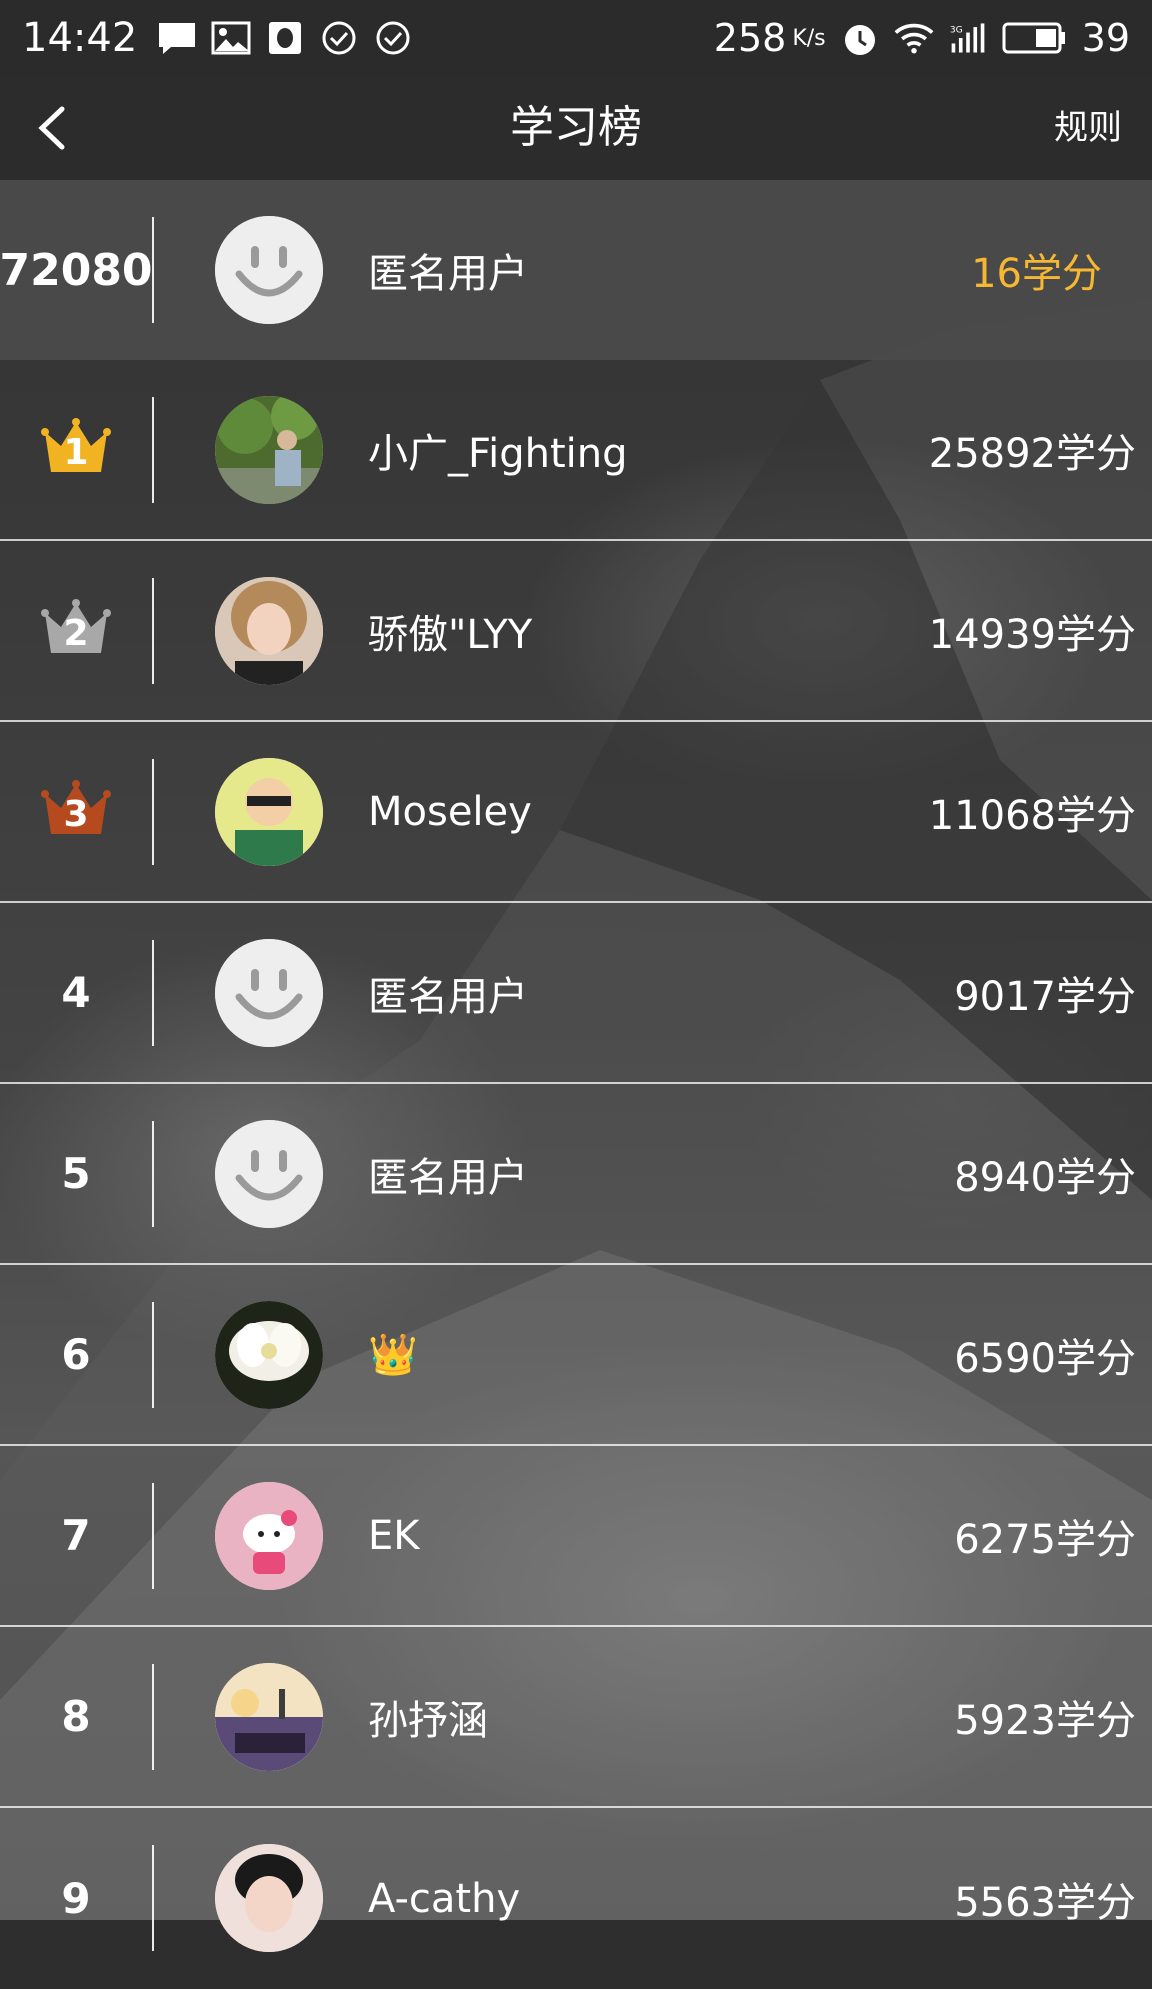  Describe the element at coordinates (76, 1535) in the screenshot. I see `rank-number: 7` at that location.